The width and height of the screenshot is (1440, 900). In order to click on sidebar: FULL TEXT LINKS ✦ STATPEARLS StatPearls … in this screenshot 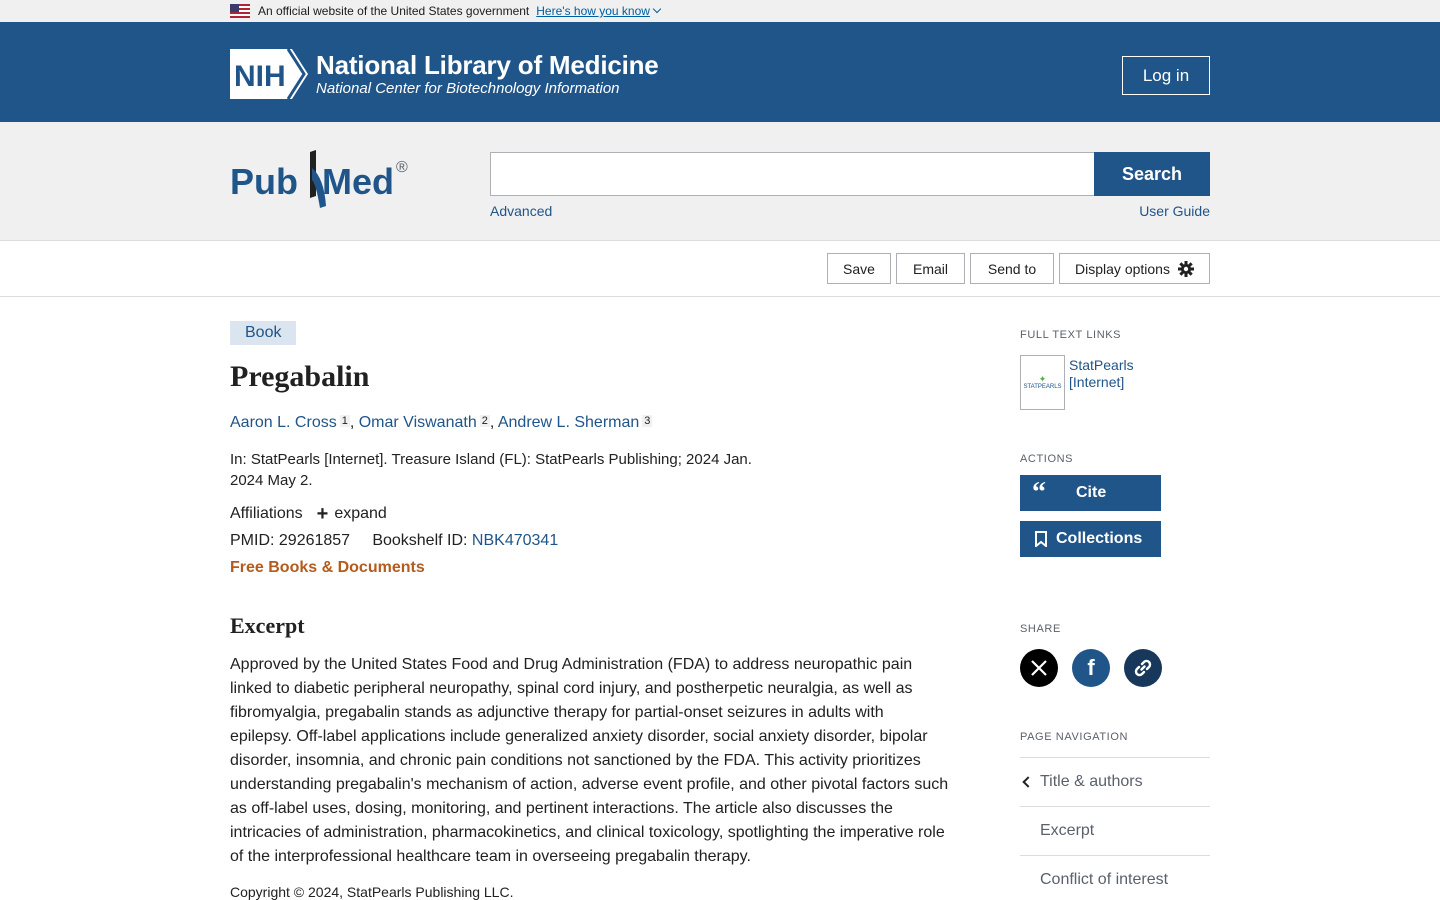, I will do `click(1115, 614)`.